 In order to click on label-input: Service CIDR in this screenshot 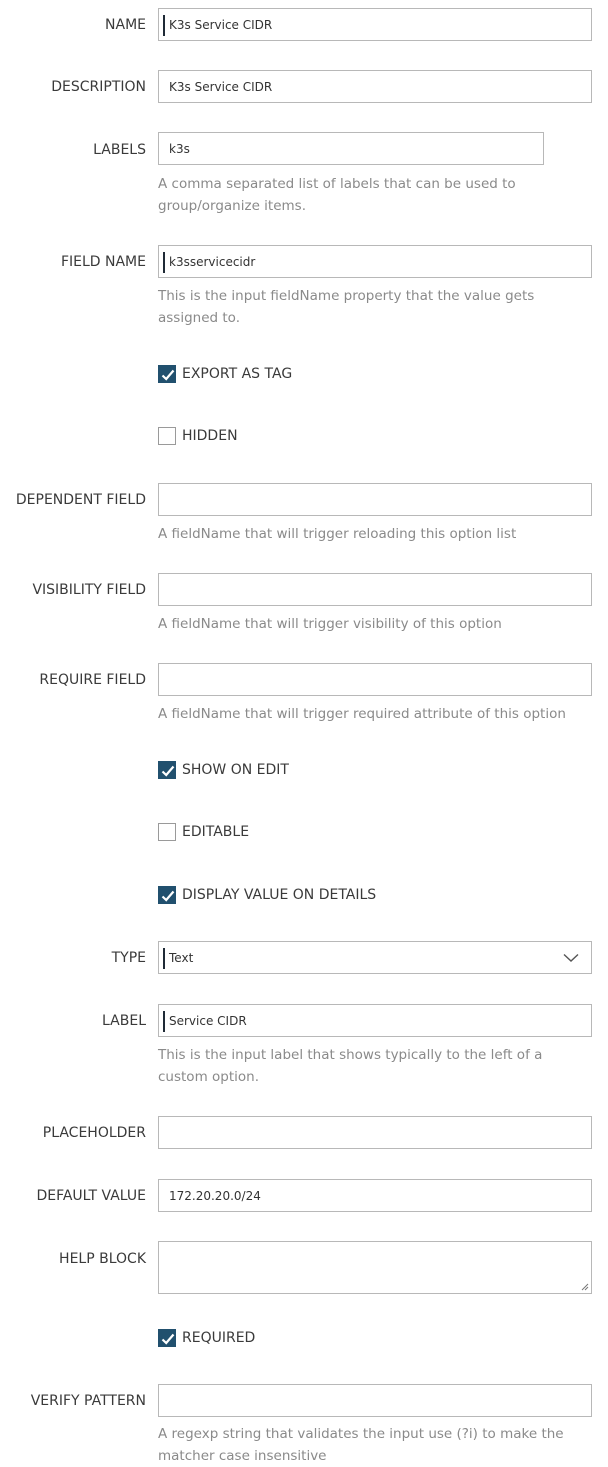, I will do `click(375, 1020)`.